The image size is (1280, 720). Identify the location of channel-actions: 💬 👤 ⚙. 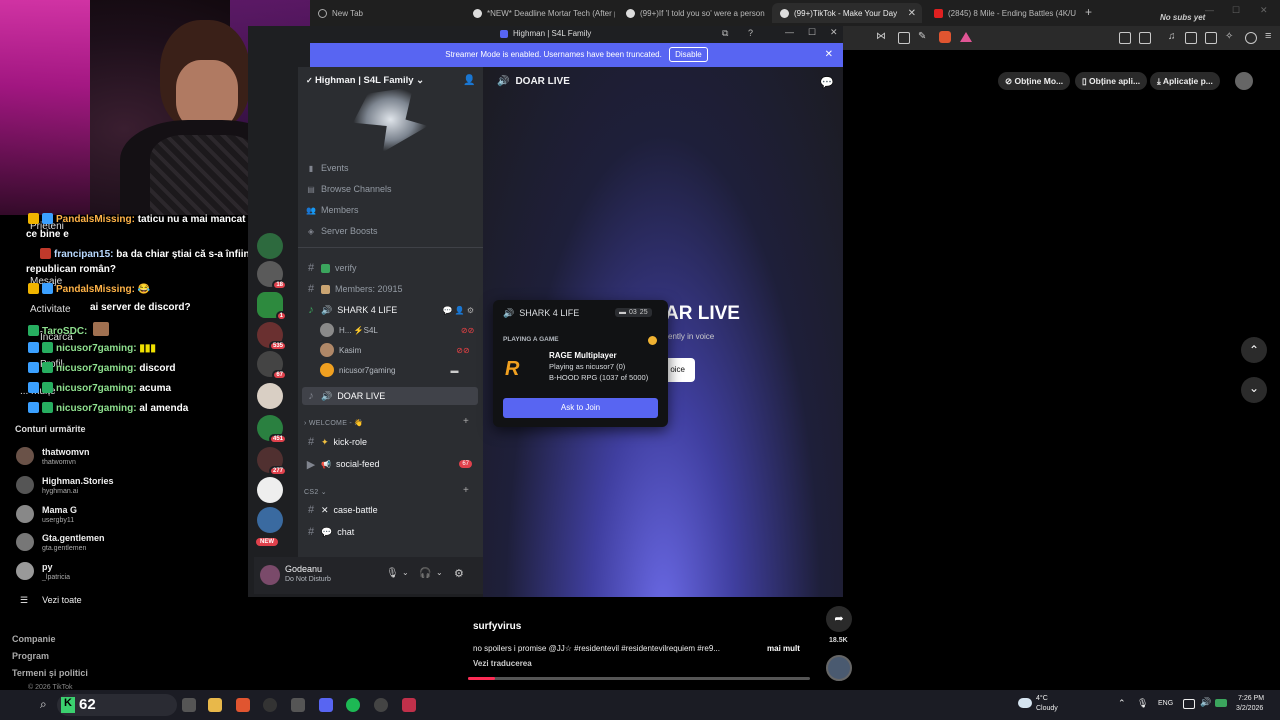
(458, 310).